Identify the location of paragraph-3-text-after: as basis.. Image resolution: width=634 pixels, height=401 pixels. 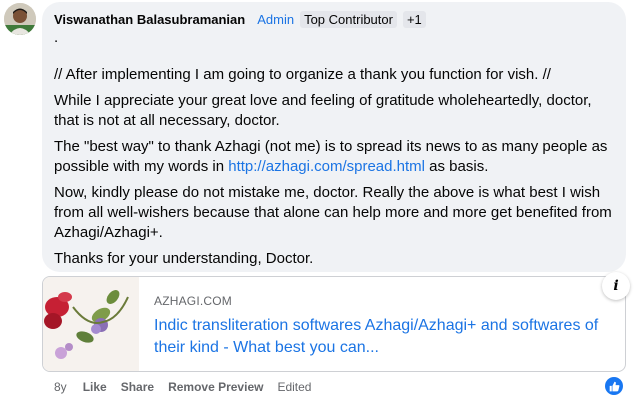
(457, 166).